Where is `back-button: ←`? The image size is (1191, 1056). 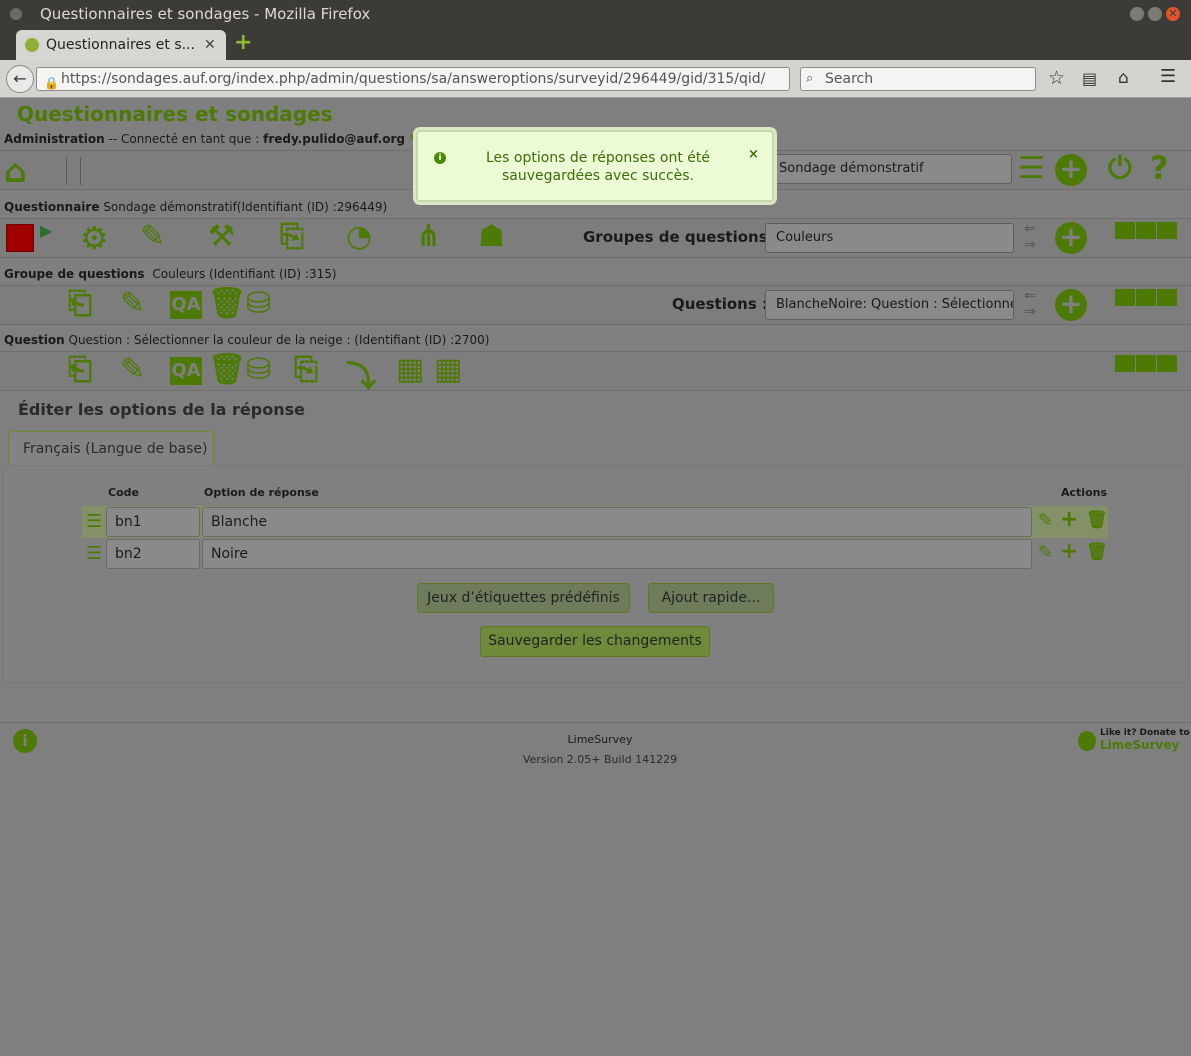 back-button: ← is located at coordinates (20, 79).